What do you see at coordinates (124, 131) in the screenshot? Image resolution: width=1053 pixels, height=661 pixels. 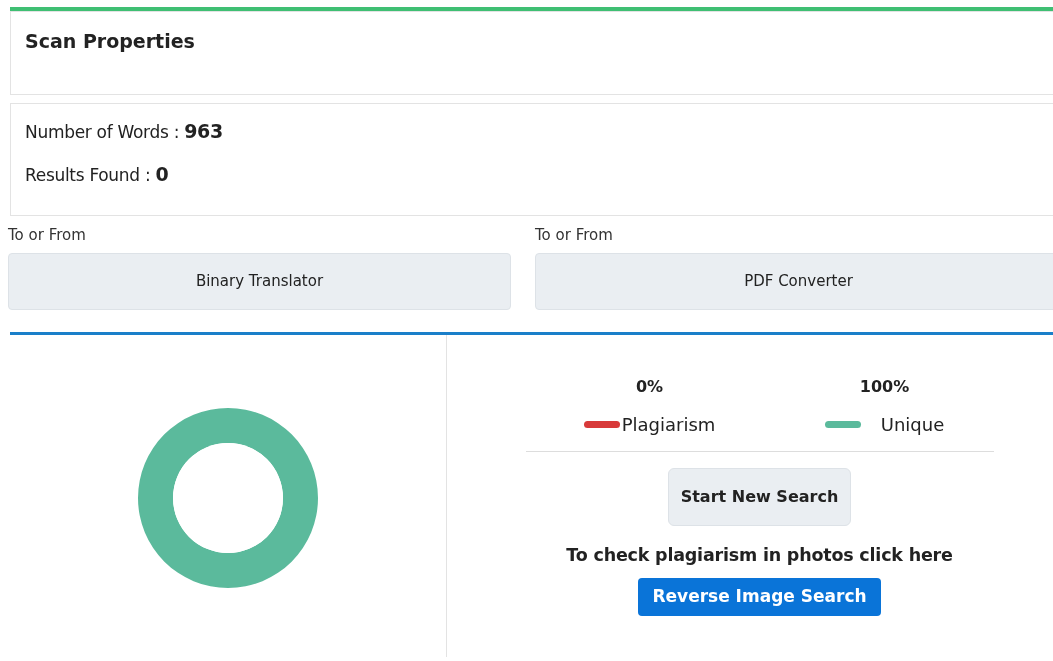 I see `stat-text: Number of Words : 963` at bounding box center [124, 131].